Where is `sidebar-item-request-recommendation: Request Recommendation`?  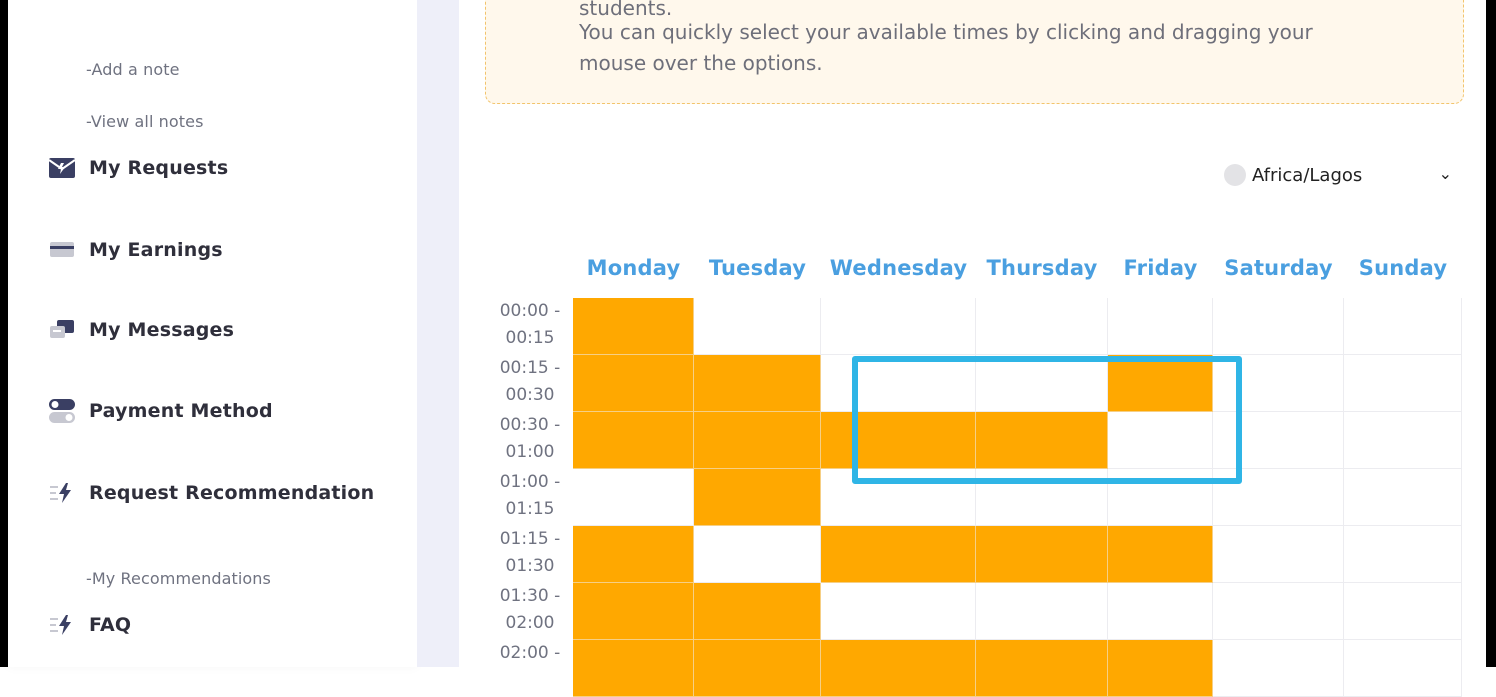
sidebar-item-request-recommendation: Request Recommendation is located at coordinates (211, 493).